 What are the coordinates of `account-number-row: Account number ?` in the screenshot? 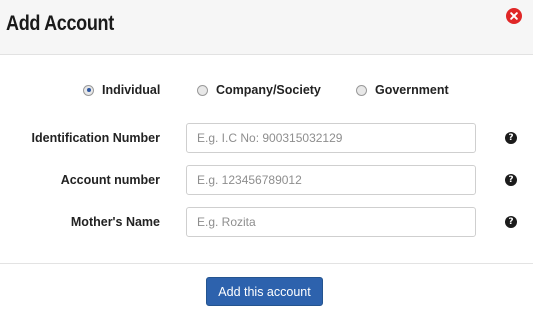 It's located at (266, 180).